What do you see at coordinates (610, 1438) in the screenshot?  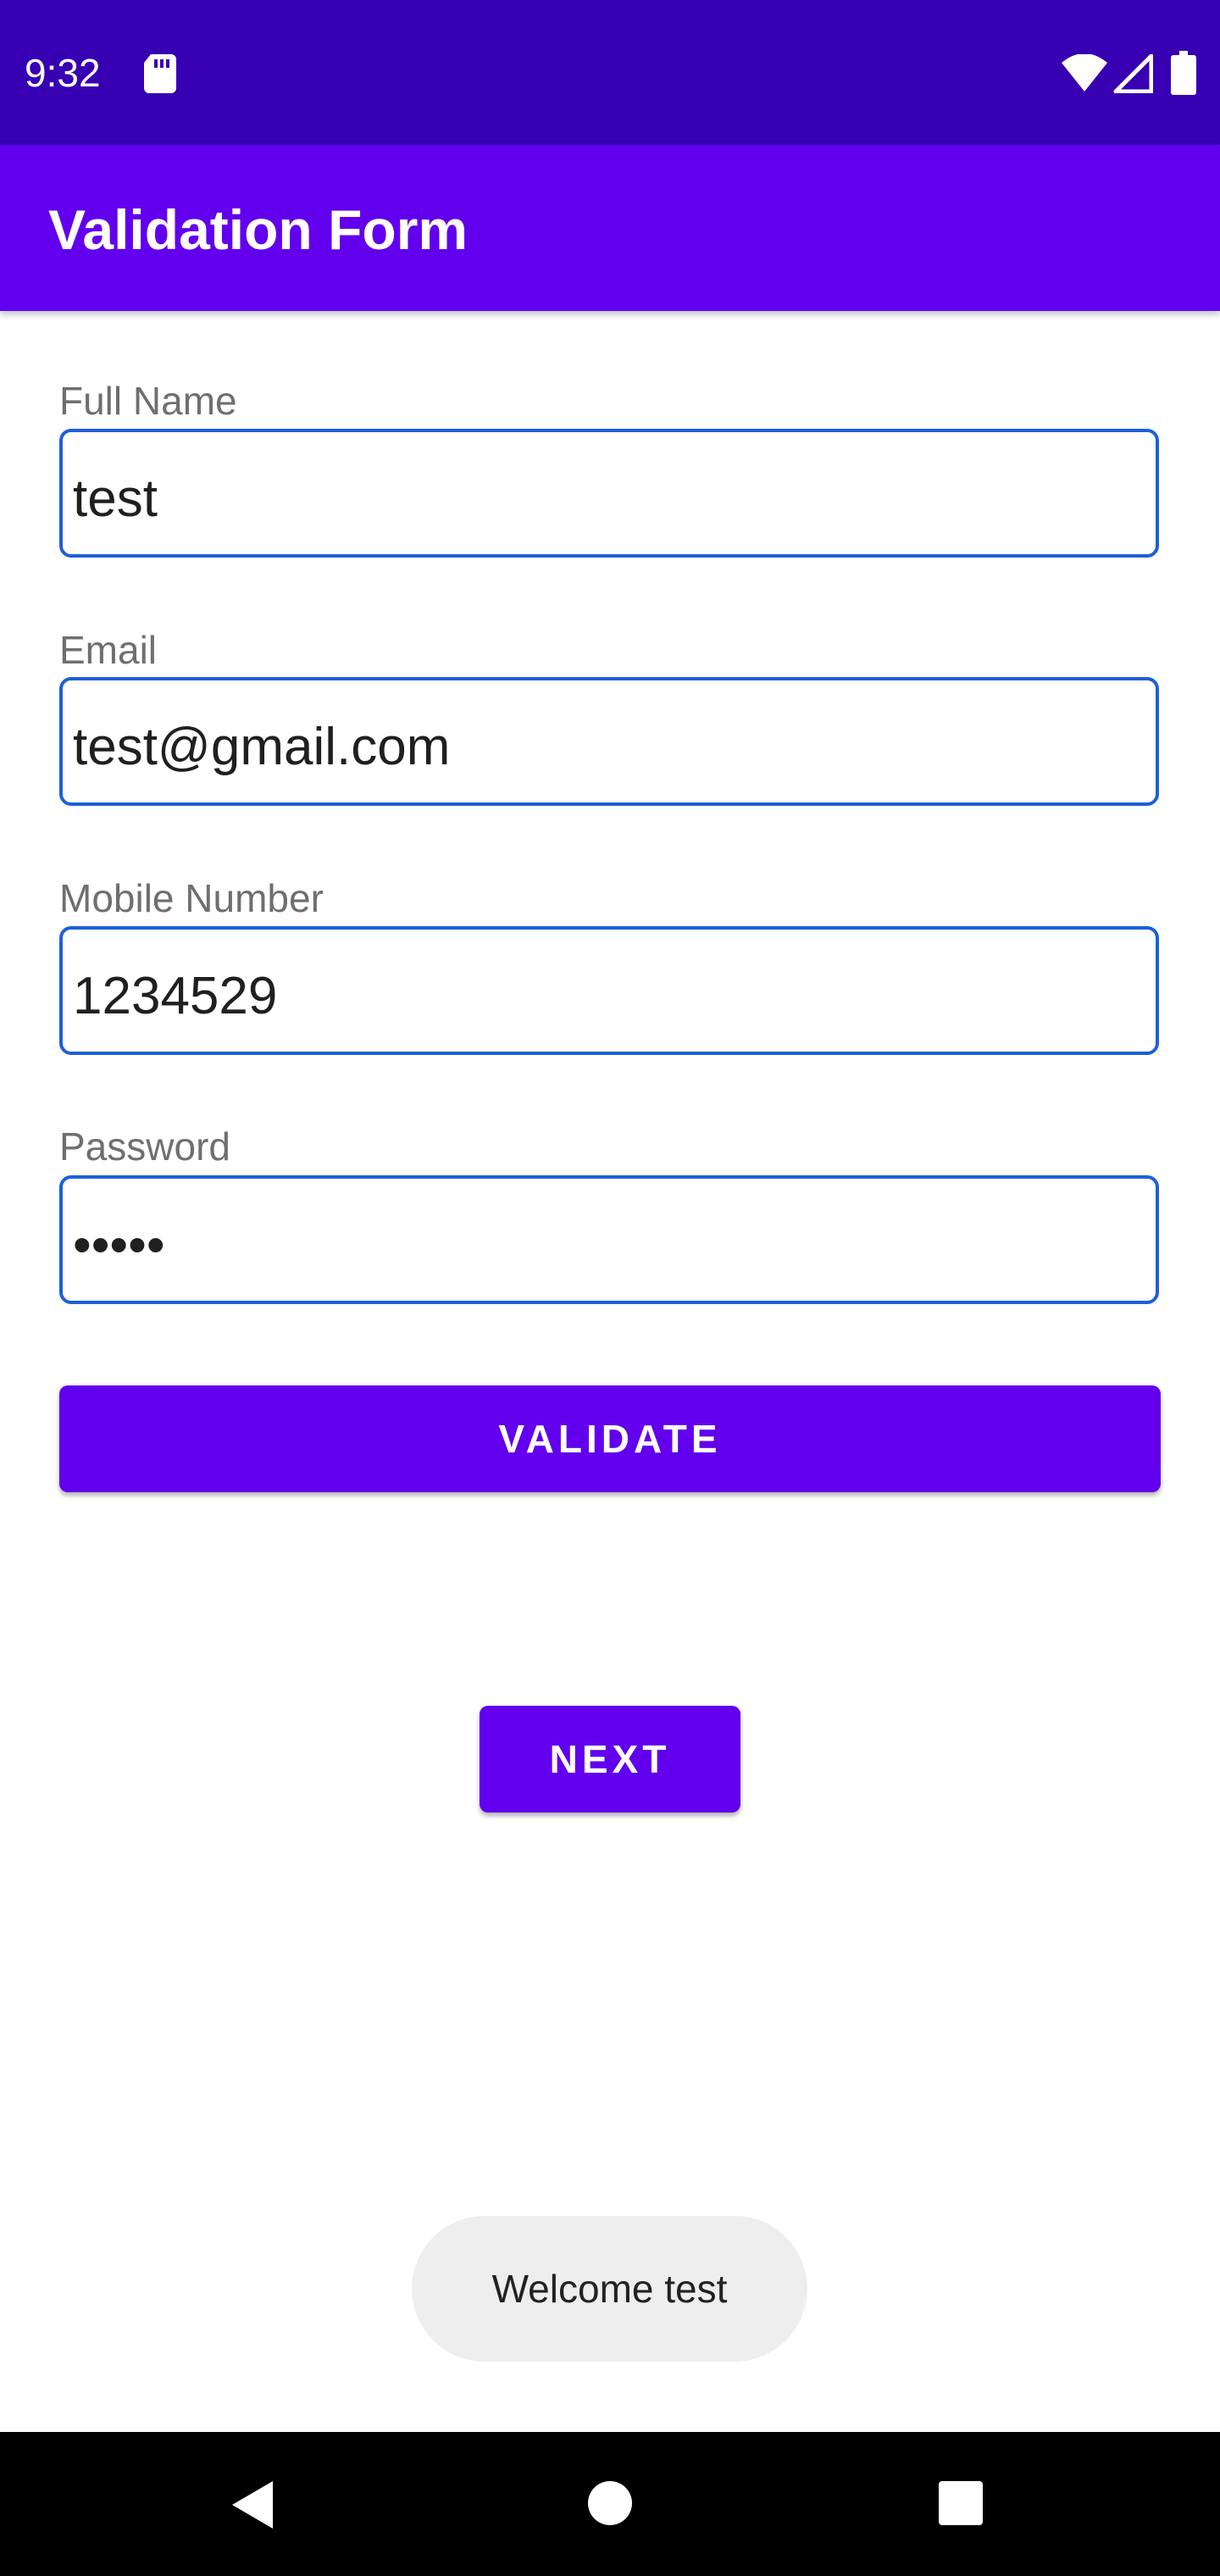 I see `validate-button: VALIDATE` at bounding box center [610, 1438].